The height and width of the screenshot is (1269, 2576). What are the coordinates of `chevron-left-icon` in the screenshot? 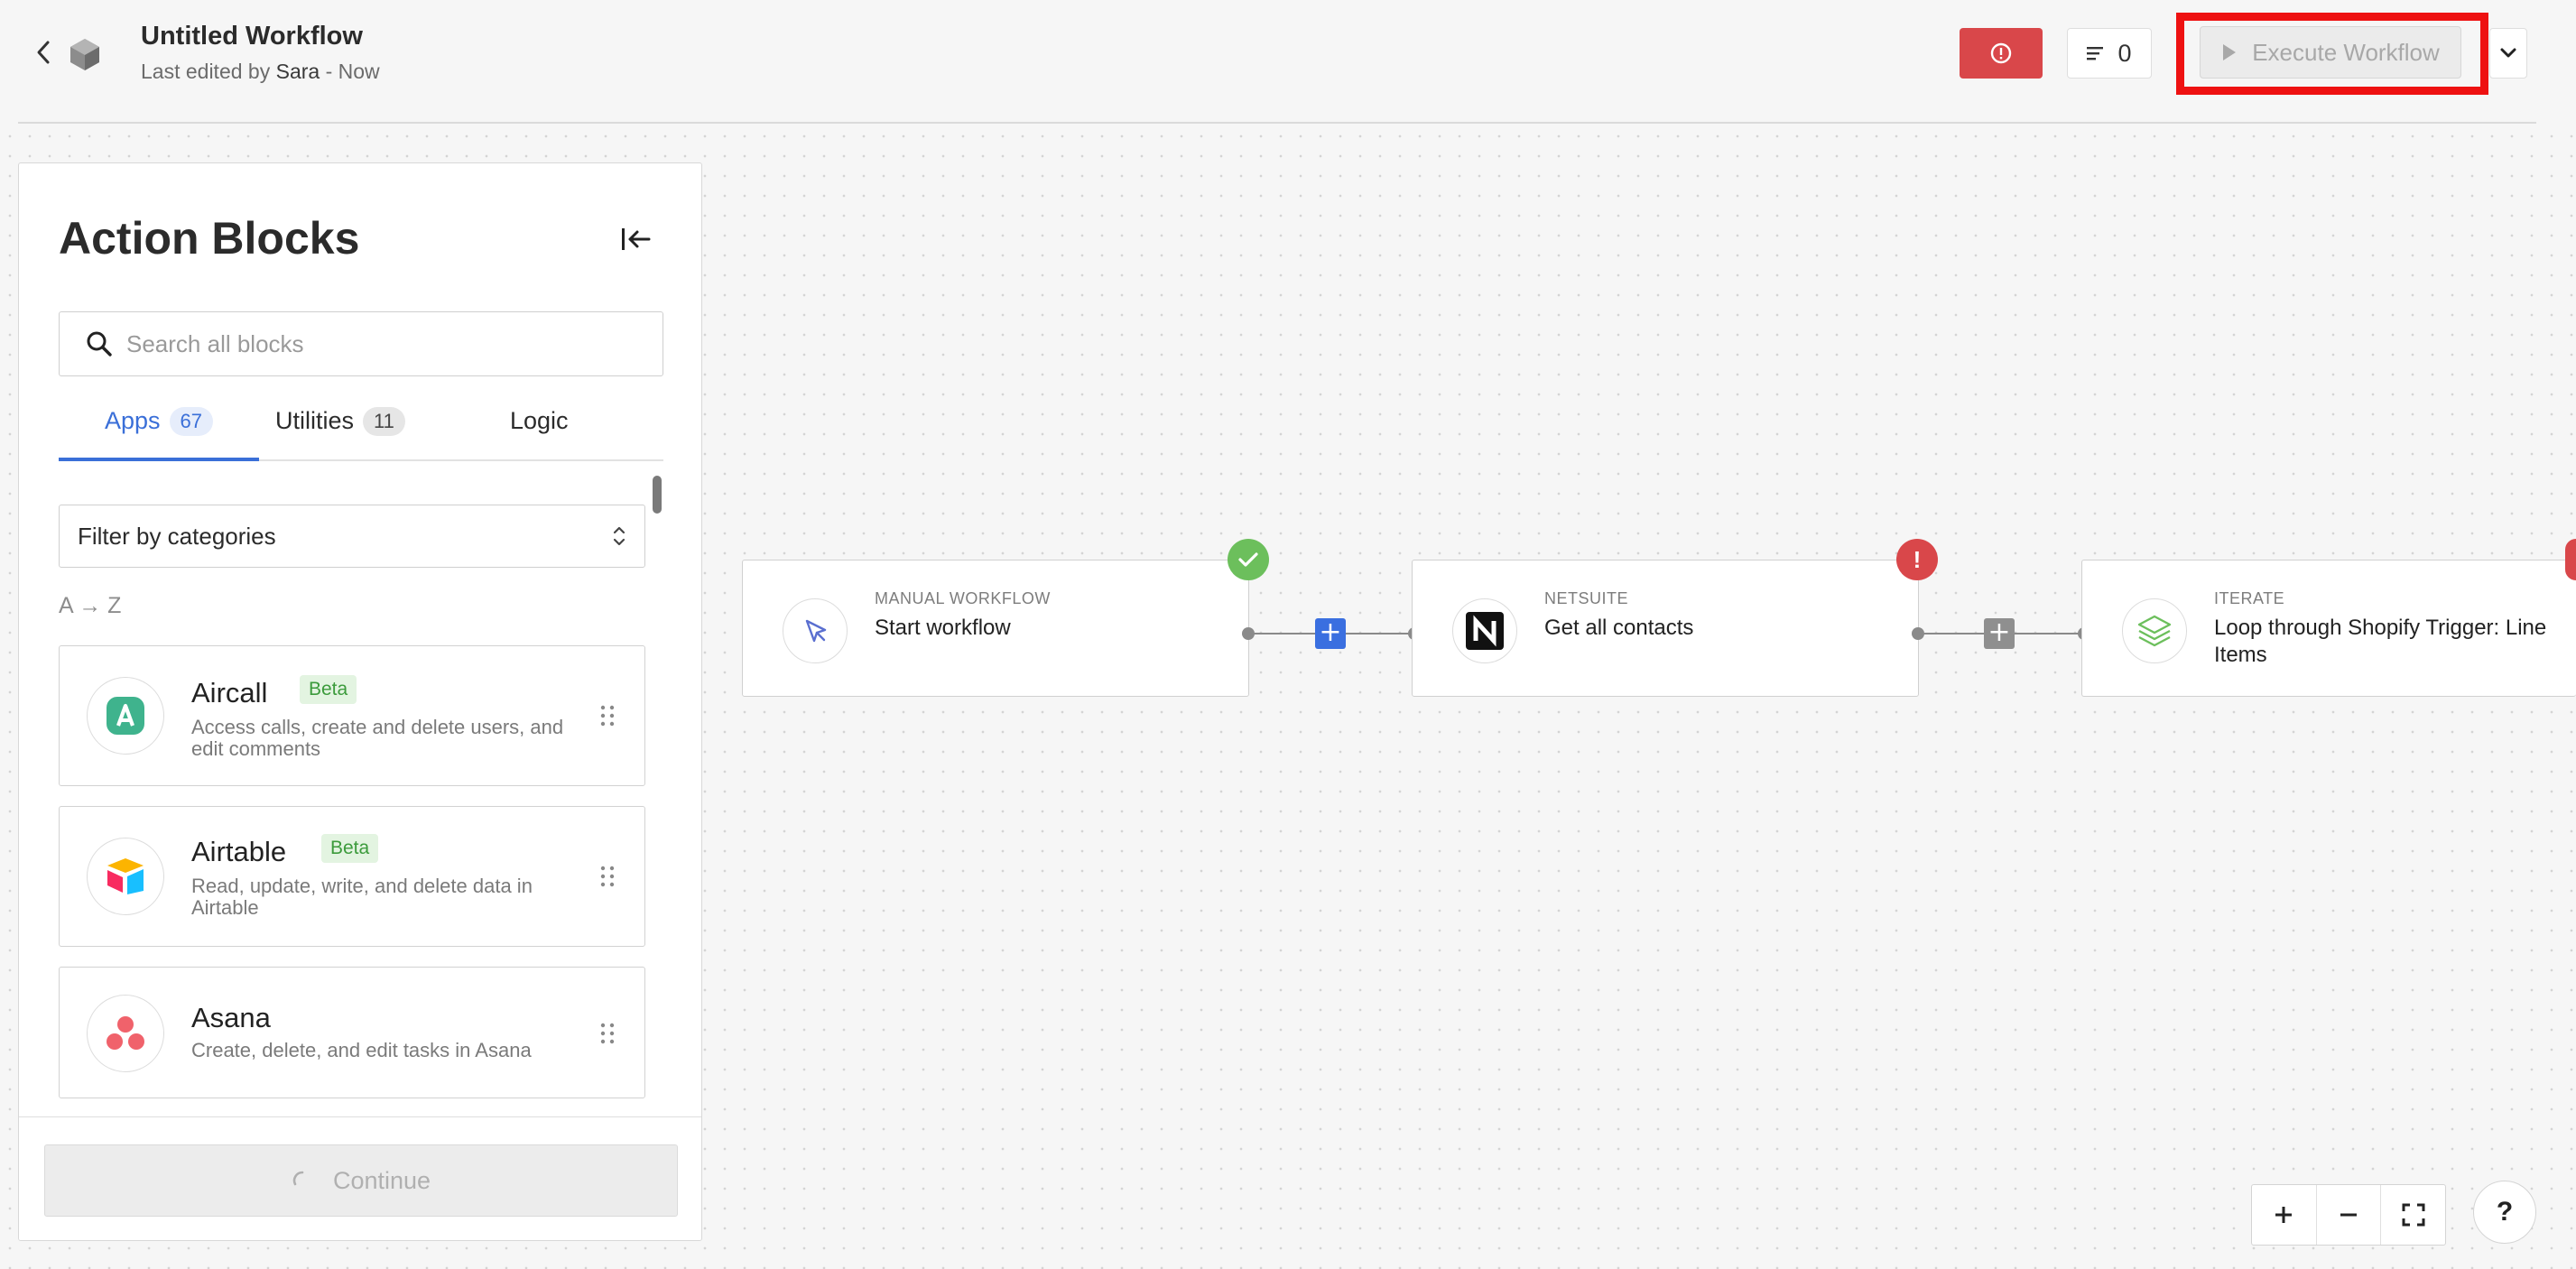 It's located at (43, 52).